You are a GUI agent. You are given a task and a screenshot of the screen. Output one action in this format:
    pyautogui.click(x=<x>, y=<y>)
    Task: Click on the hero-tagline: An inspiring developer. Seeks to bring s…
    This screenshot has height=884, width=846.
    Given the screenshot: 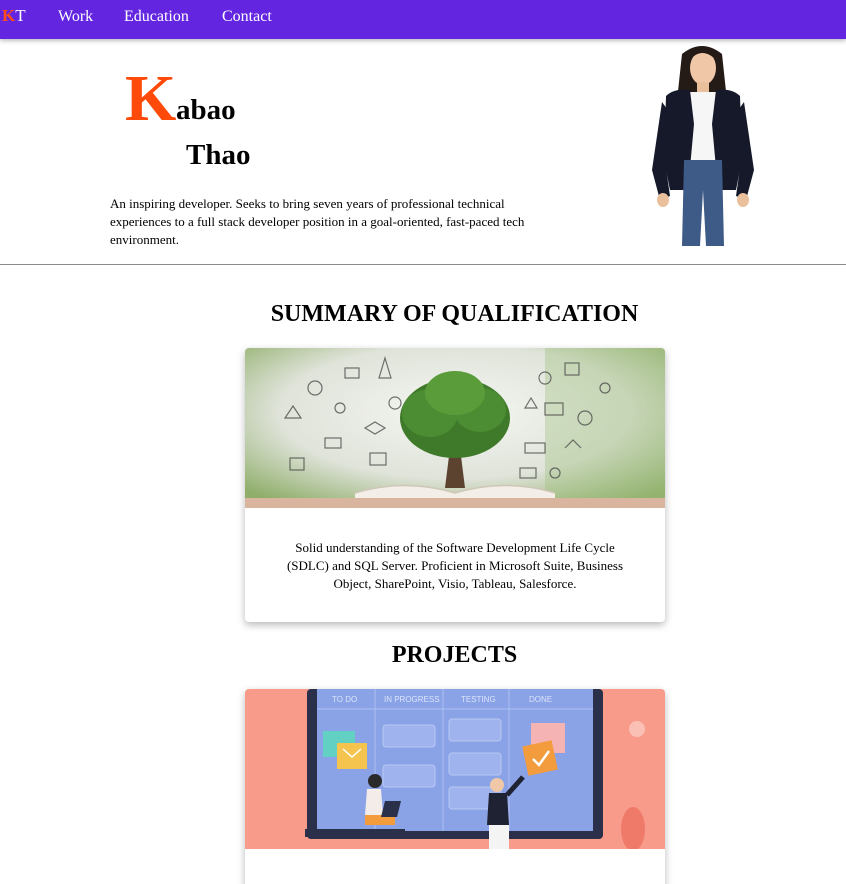 What is the action you would take?
    pyautogui.click(x=317, y=221)
    